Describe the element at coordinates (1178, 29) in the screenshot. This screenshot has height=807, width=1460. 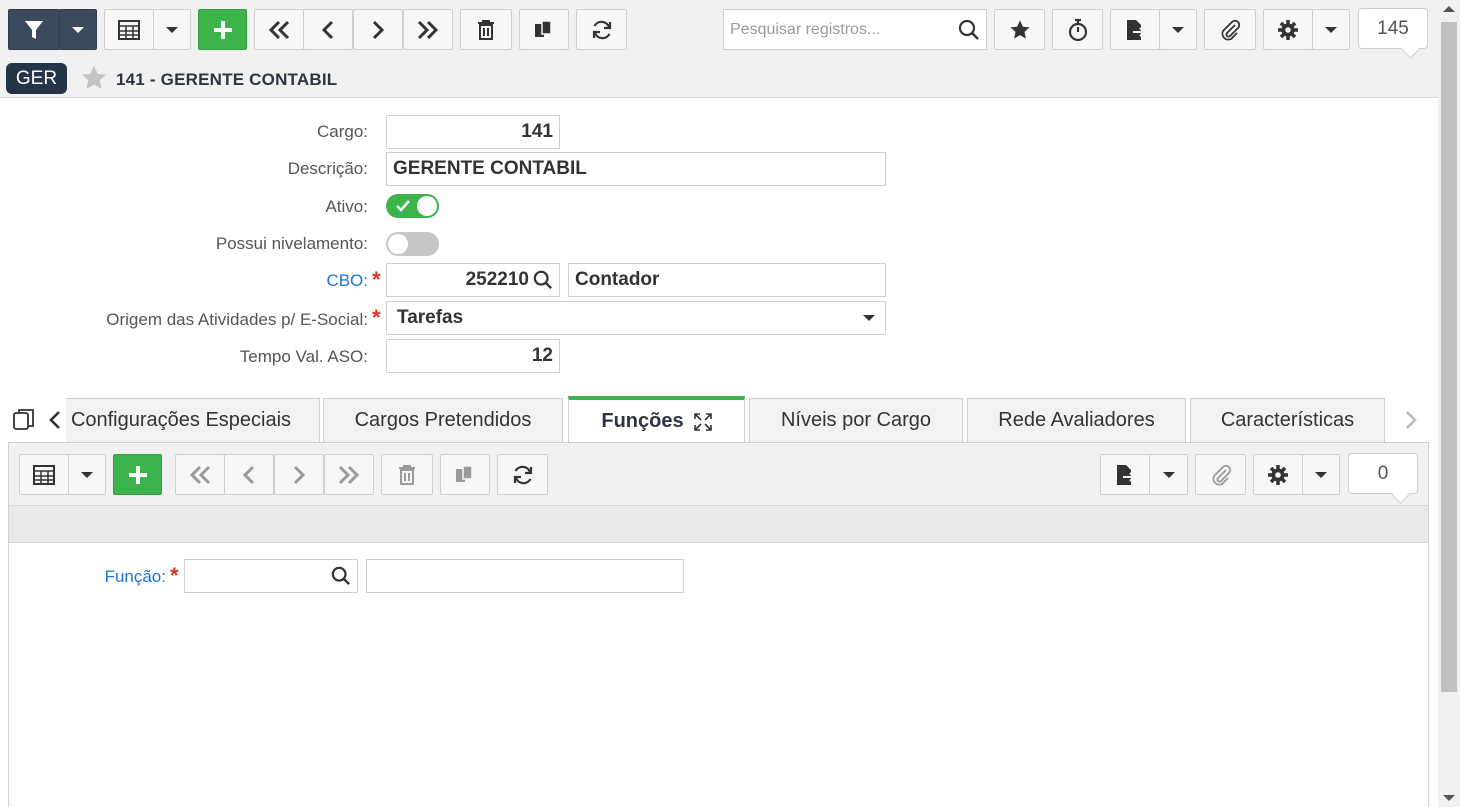
I see `export-dropdown-button` at that location.